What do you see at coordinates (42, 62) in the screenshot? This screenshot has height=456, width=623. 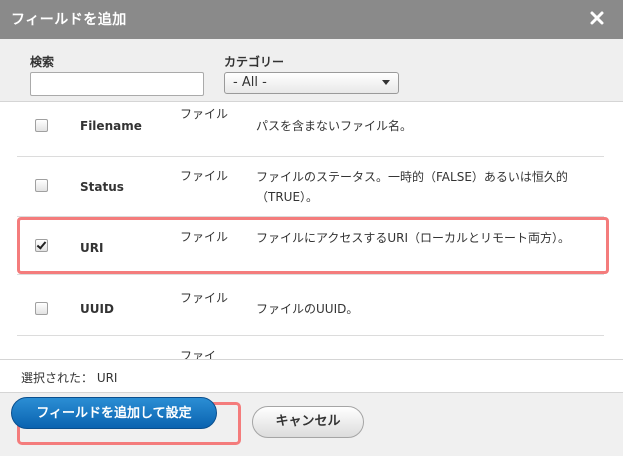 I see `search-label: 検索` at bounding box center [42, 62].